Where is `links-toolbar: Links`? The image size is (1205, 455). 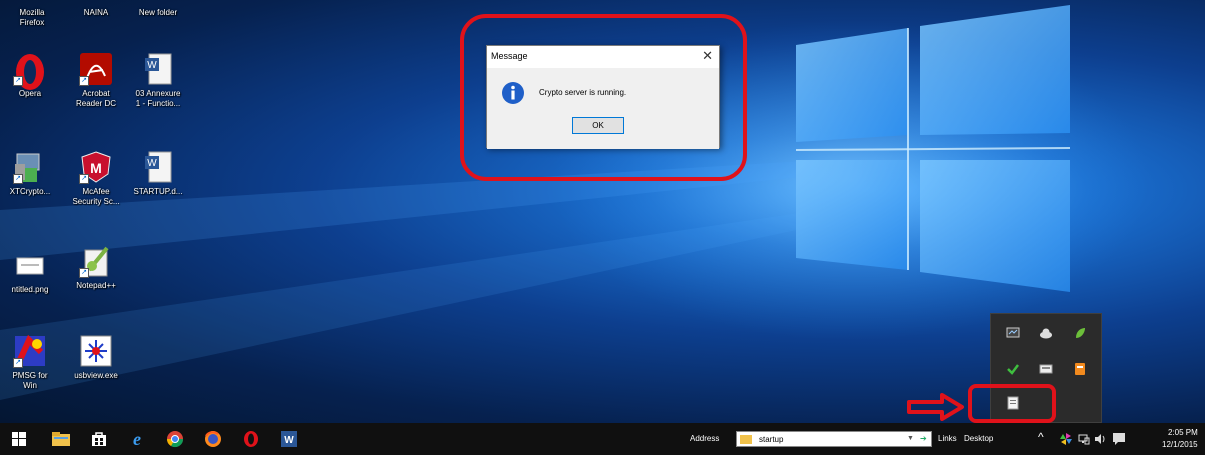 links-toolbar: Links is located at coordinates (947, 438).